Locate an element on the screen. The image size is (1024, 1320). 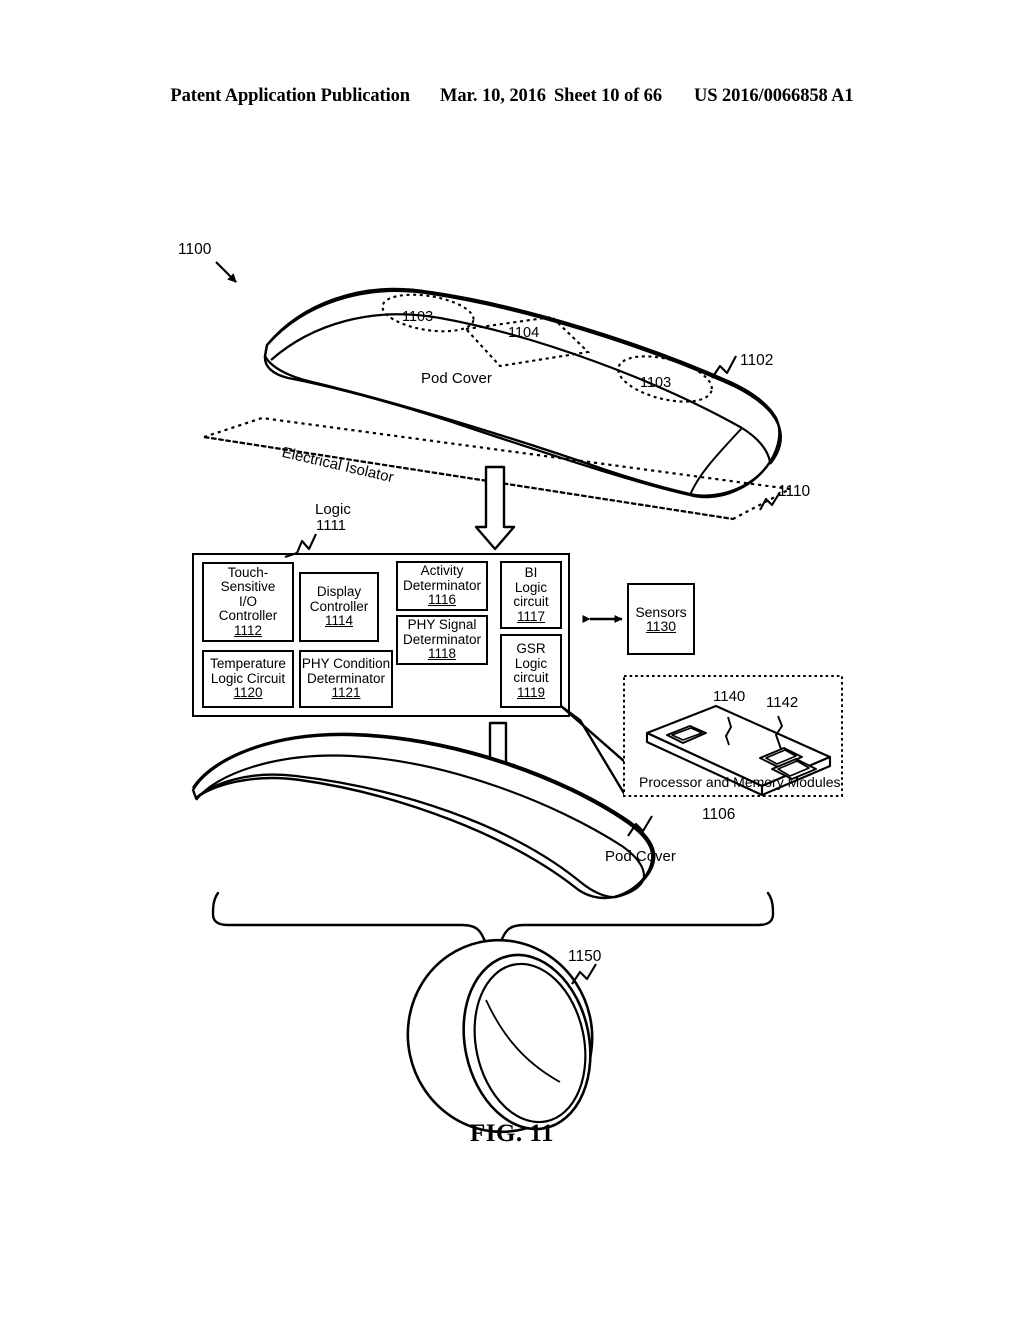
bottom-pod-cover-label: Pod Cover is located at coordinates (640, 856).